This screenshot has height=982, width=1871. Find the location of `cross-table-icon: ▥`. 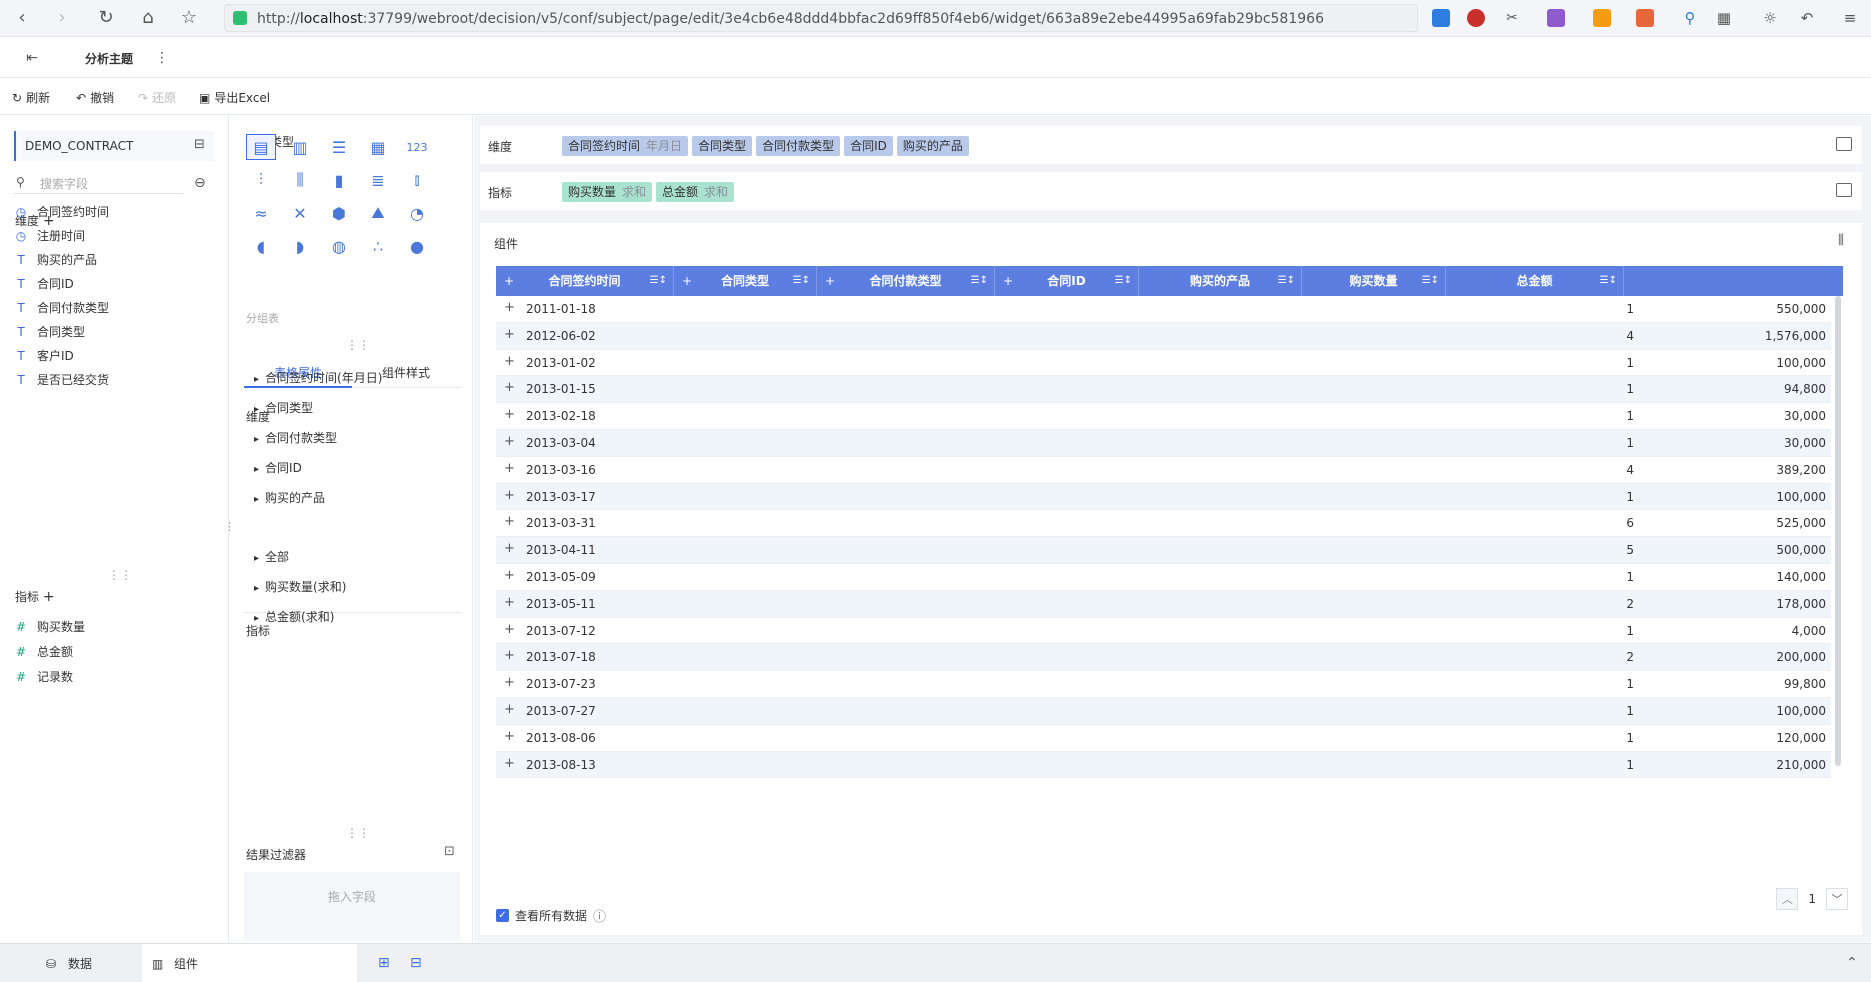

cross-table-icon: ▥ is located at coordinates (300, 147).